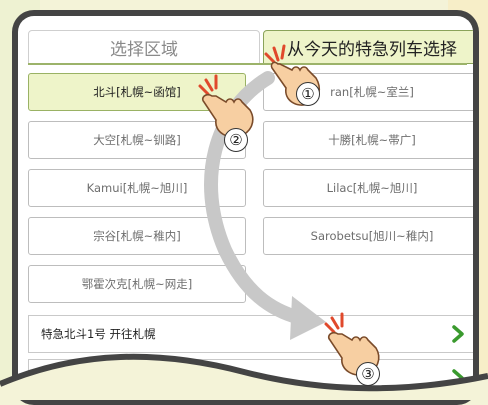 The height and width of the screenshot is (405, 488). Describe the element at coordinates (137, 236) in the screenshot. I see `train-button-soya: 宗谷[札幌~稚内]` at that location.